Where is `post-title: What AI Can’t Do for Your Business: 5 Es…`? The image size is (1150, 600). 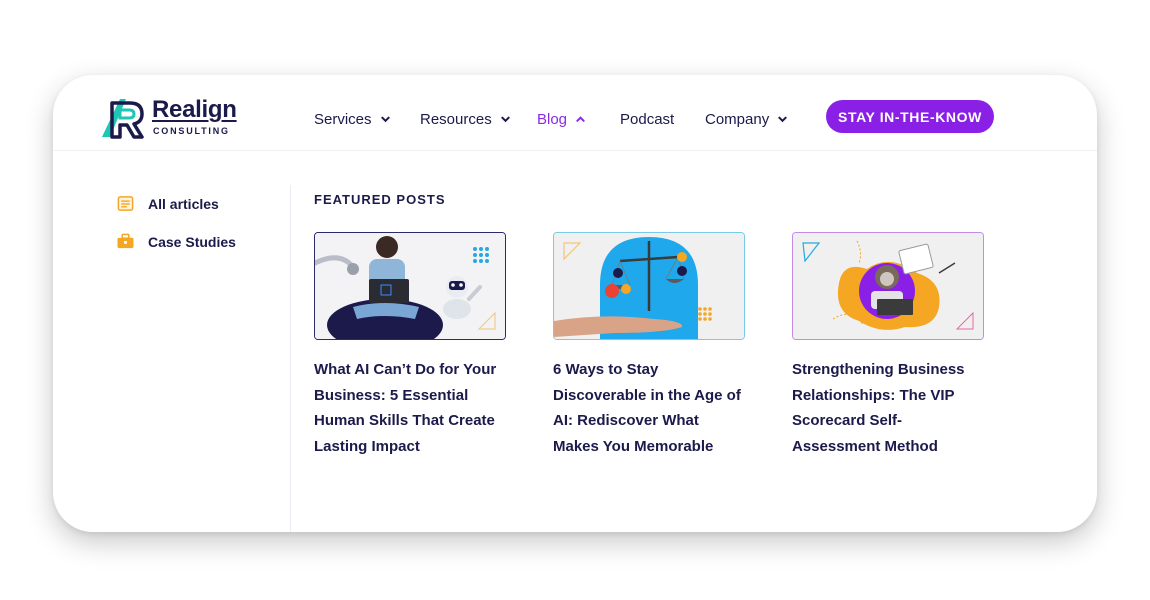
post-title: What AI Can’t Do for Your Business: 5 Es… is located at coordinates (411, 408).